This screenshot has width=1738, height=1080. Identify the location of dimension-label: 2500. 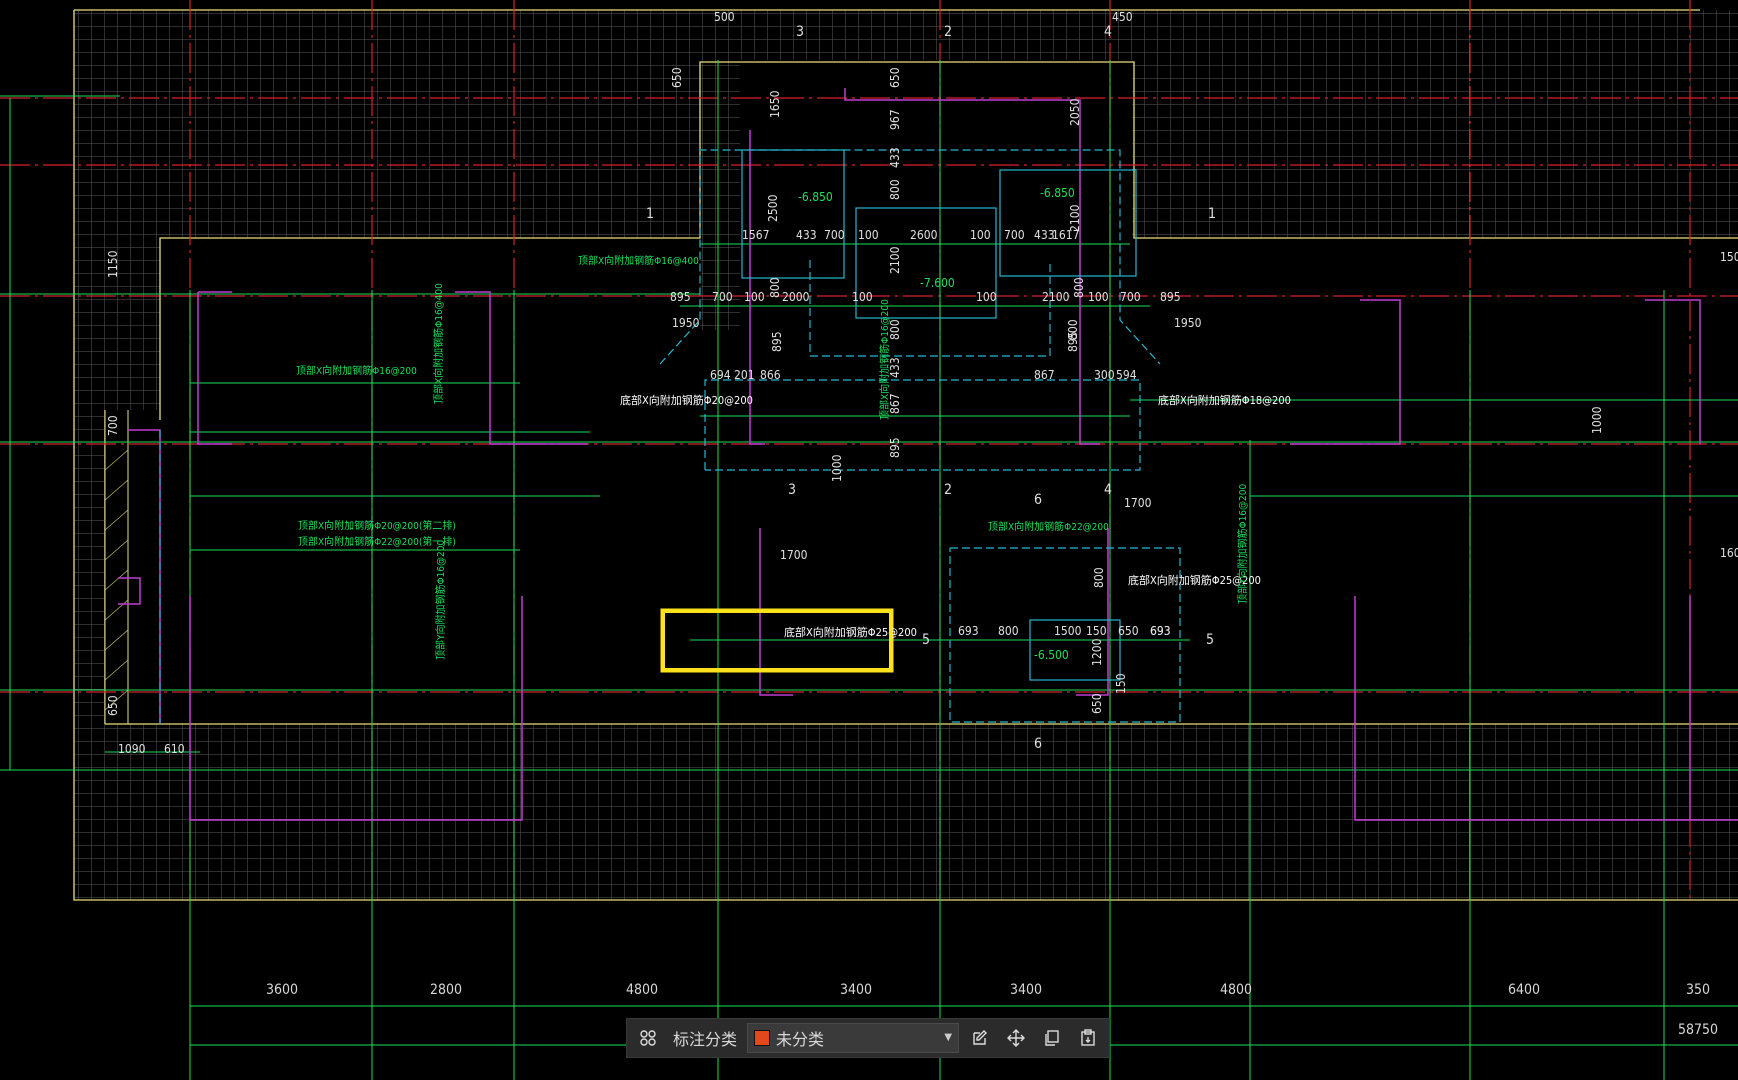
(773, 208).